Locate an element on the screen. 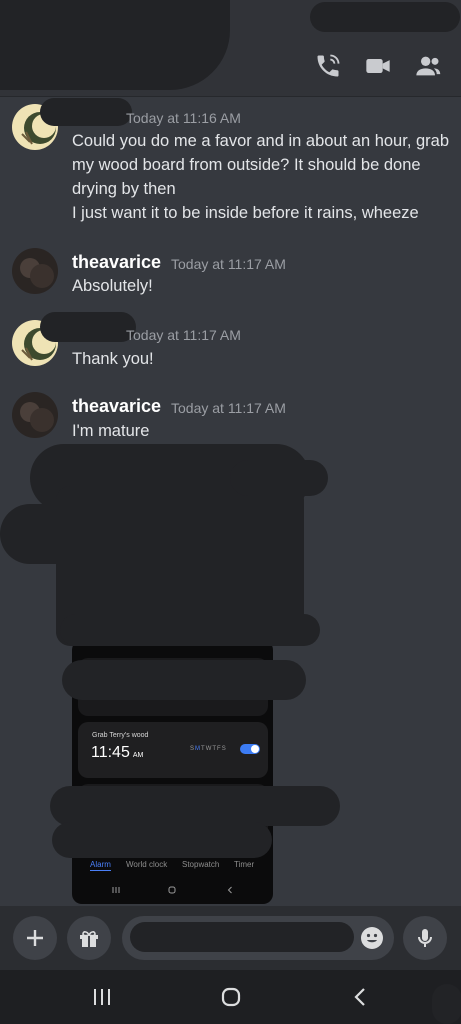 This screenshot has width=461, height=1024. message-composer is located at coordinates (230, 938).